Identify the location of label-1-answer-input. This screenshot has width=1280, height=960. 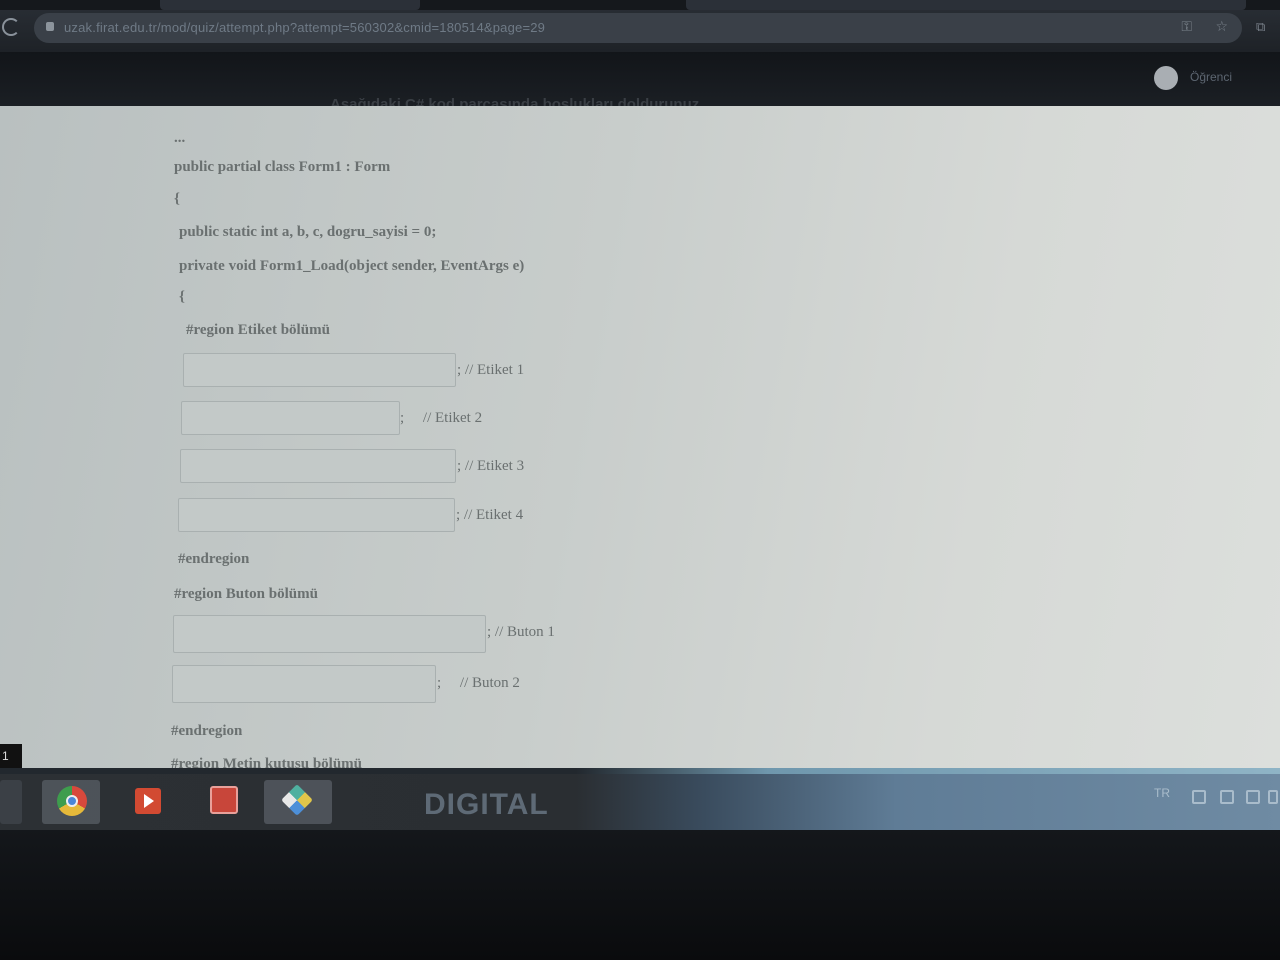
(319, 370).